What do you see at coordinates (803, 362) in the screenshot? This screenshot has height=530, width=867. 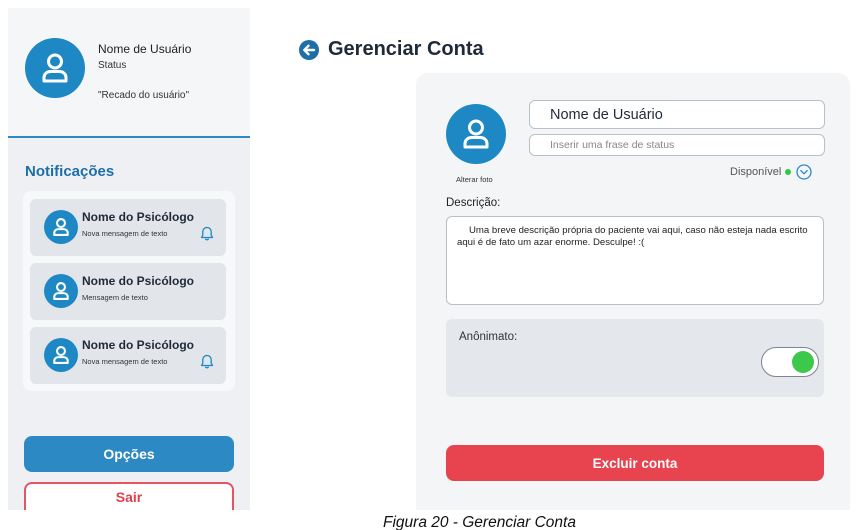 I see `toggle-knob` at bounding box center [803, 362].